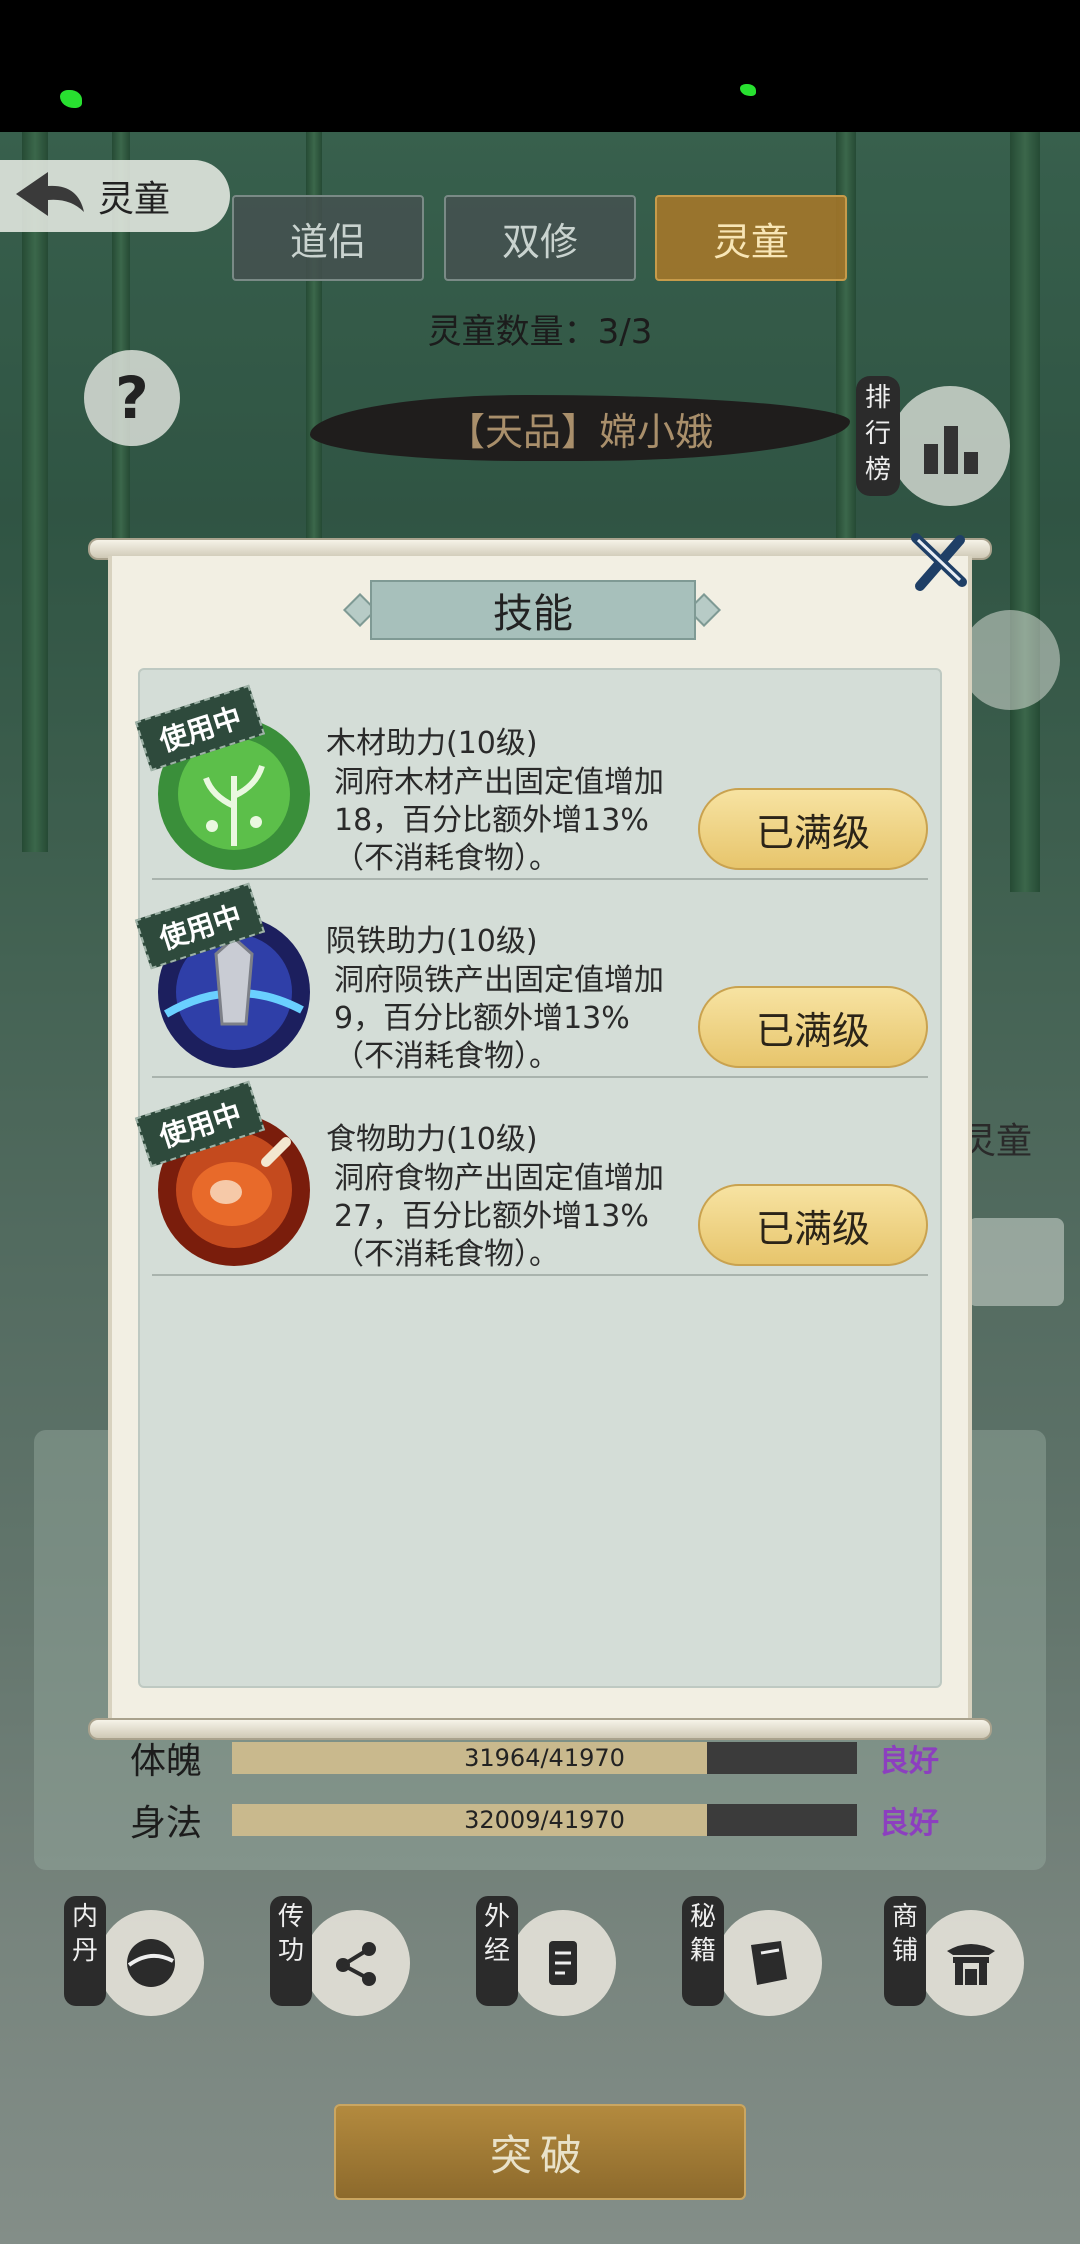 The image size is (1080, 2244). I want to click on page-title: 灵童, so click(134, 199).